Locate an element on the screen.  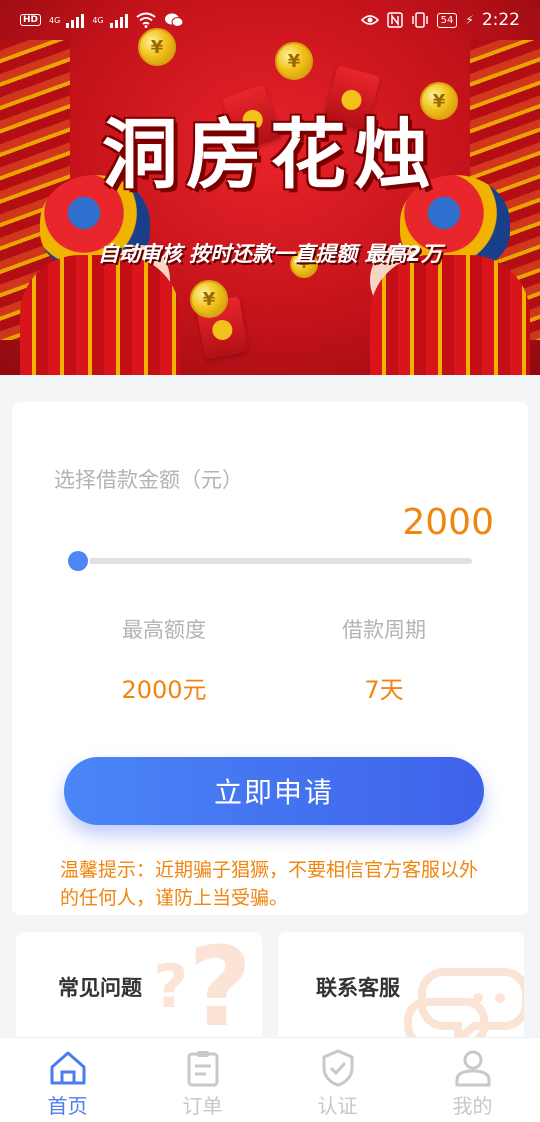
nav-label-profile: 我的 is located at coordinates (472, 1106).